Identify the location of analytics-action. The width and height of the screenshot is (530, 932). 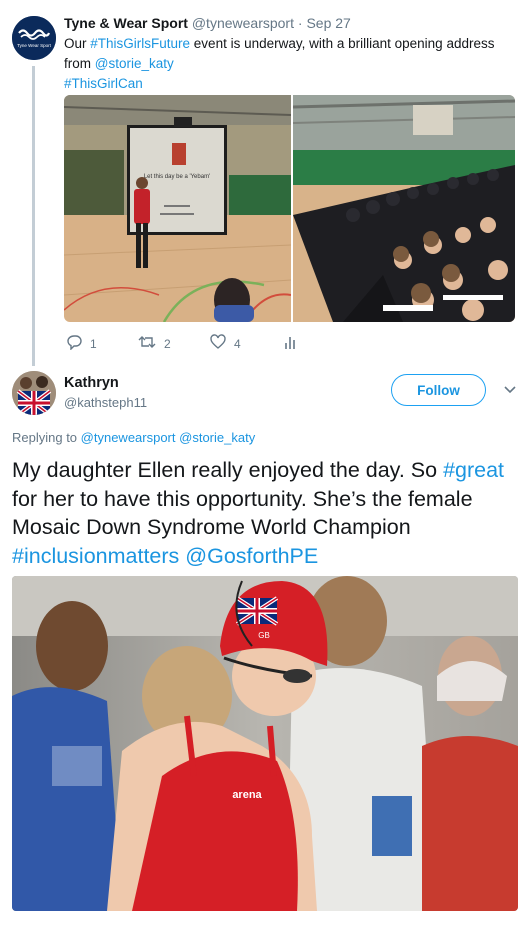
(291, 343).